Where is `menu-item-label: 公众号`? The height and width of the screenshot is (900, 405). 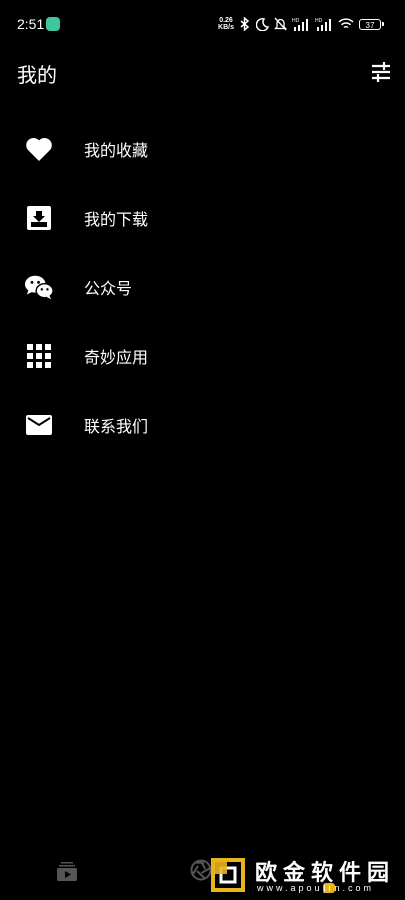 menu-item-label: 公众号 is located at coordinates (108, 288).